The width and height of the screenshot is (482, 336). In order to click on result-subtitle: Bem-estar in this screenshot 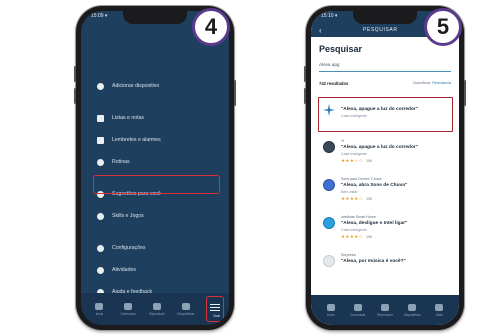, I will do `click(349, 192)`.